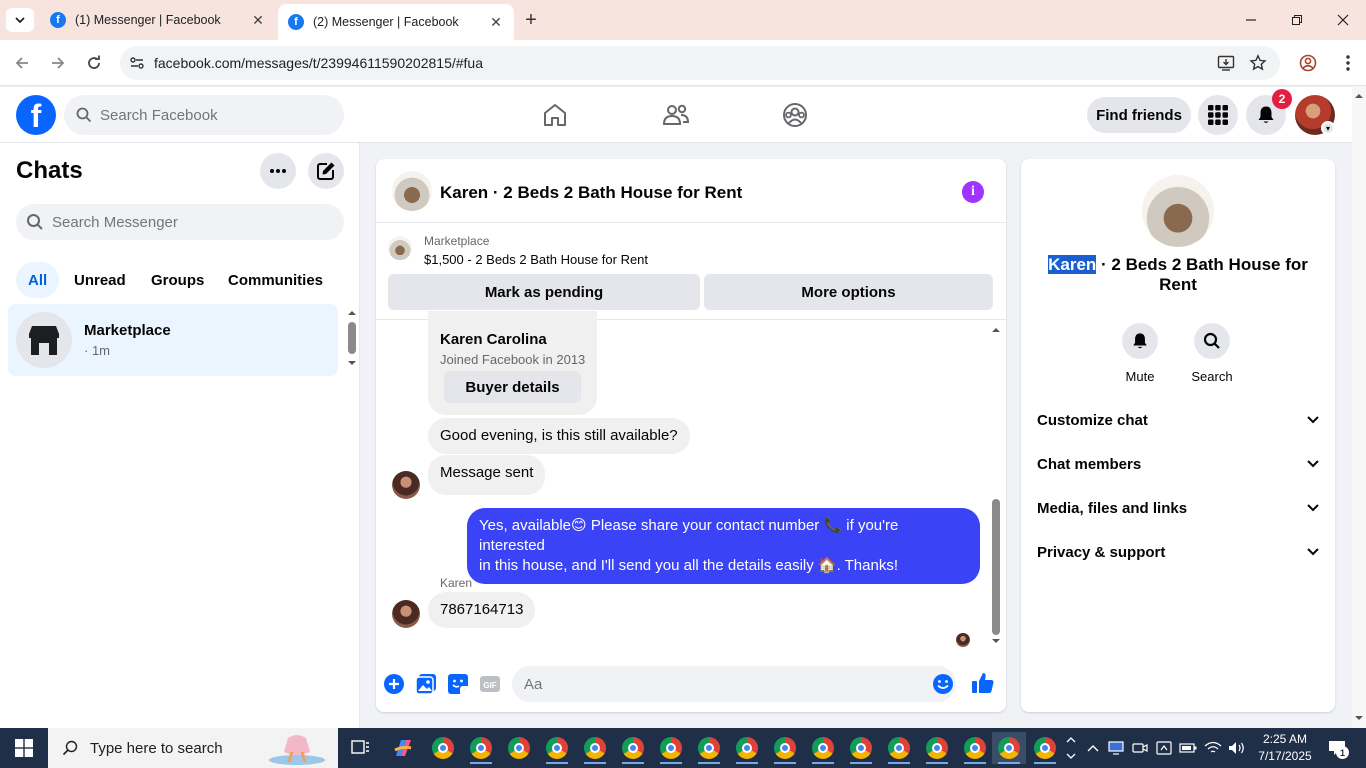  Describe the element at coordinates (38, 280) in the screenshot. I see `filter-all: All` at that location.